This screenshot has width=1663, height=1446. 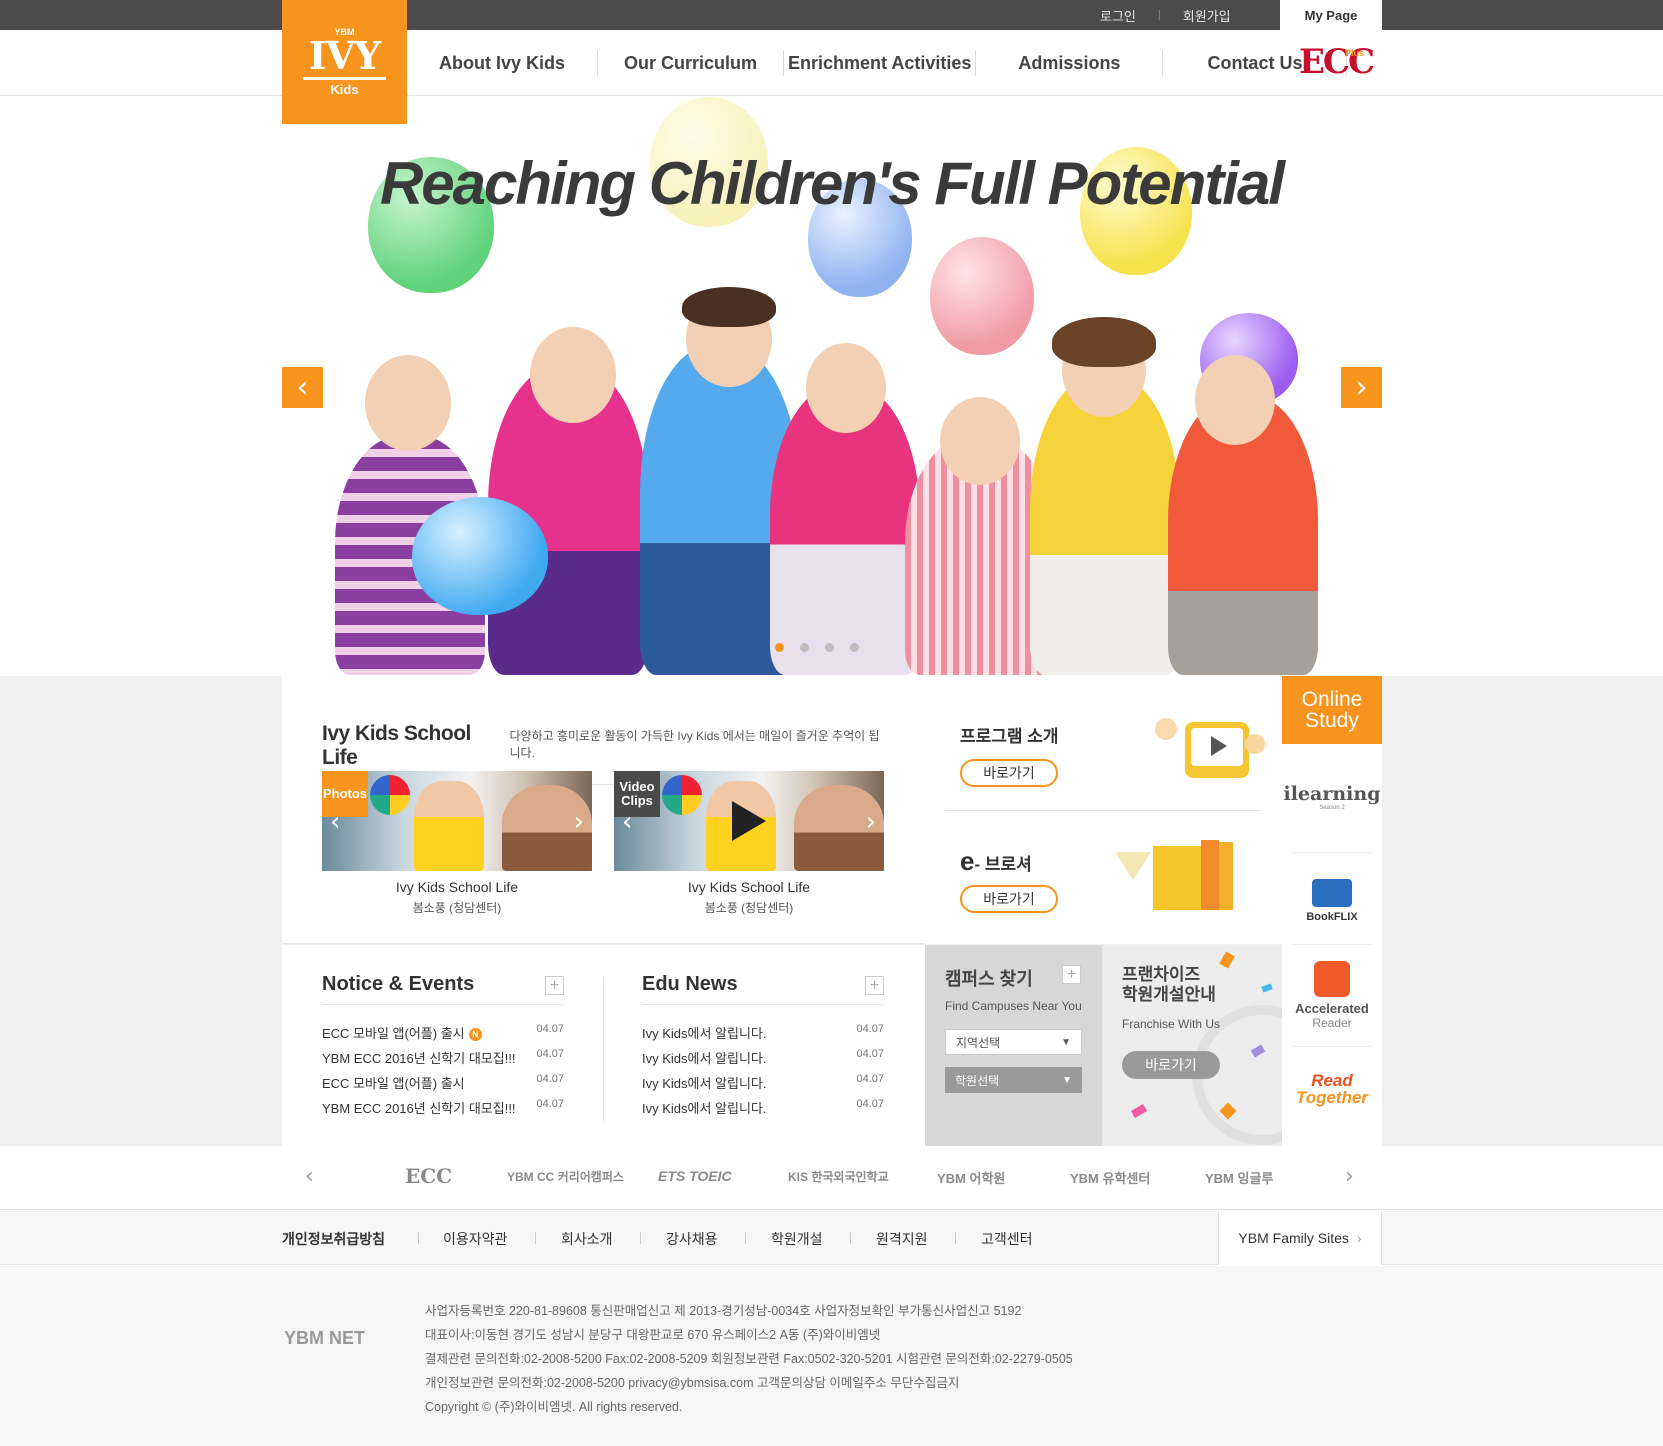 I want to click on school-life-title: Ivy Kids School Life, so click(x=396, y=745).